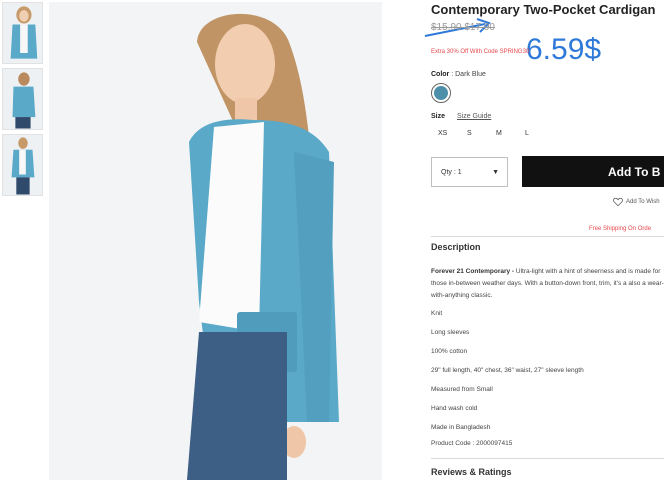 This screenshot has height=482, width=664. I want to click on caret-down-icon: ▼, so click(495, 172).